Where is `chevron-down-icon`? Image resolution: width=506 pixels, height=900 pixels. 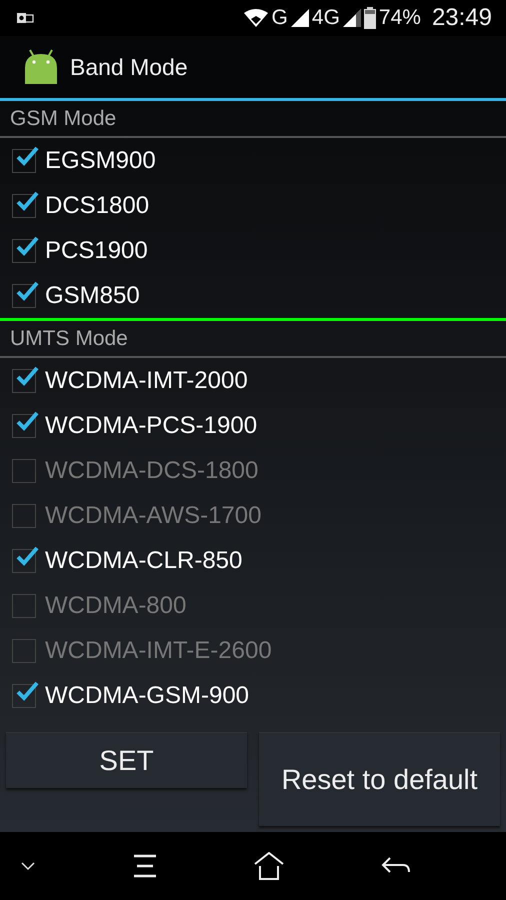
chevron-down-icon is located at coordinates (28, 866).